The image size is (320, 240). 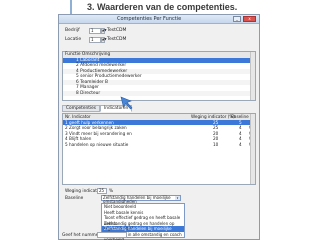 What do you see at coordinates (102, 191) in the screenshot?
I see `weight-input: 25` at bounding box center [102, 191].